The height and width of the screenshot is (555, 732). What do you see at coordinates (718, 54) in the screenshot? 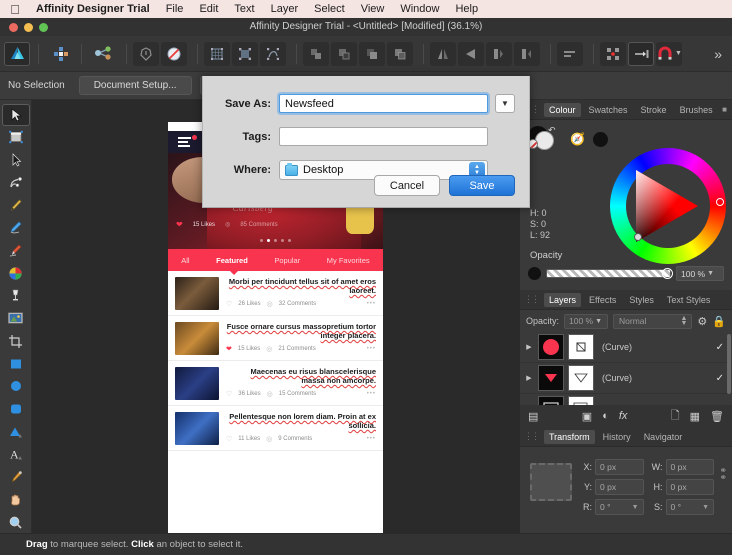
I see `toolbar-overflow-button: »` at bounding box center [718, 54].